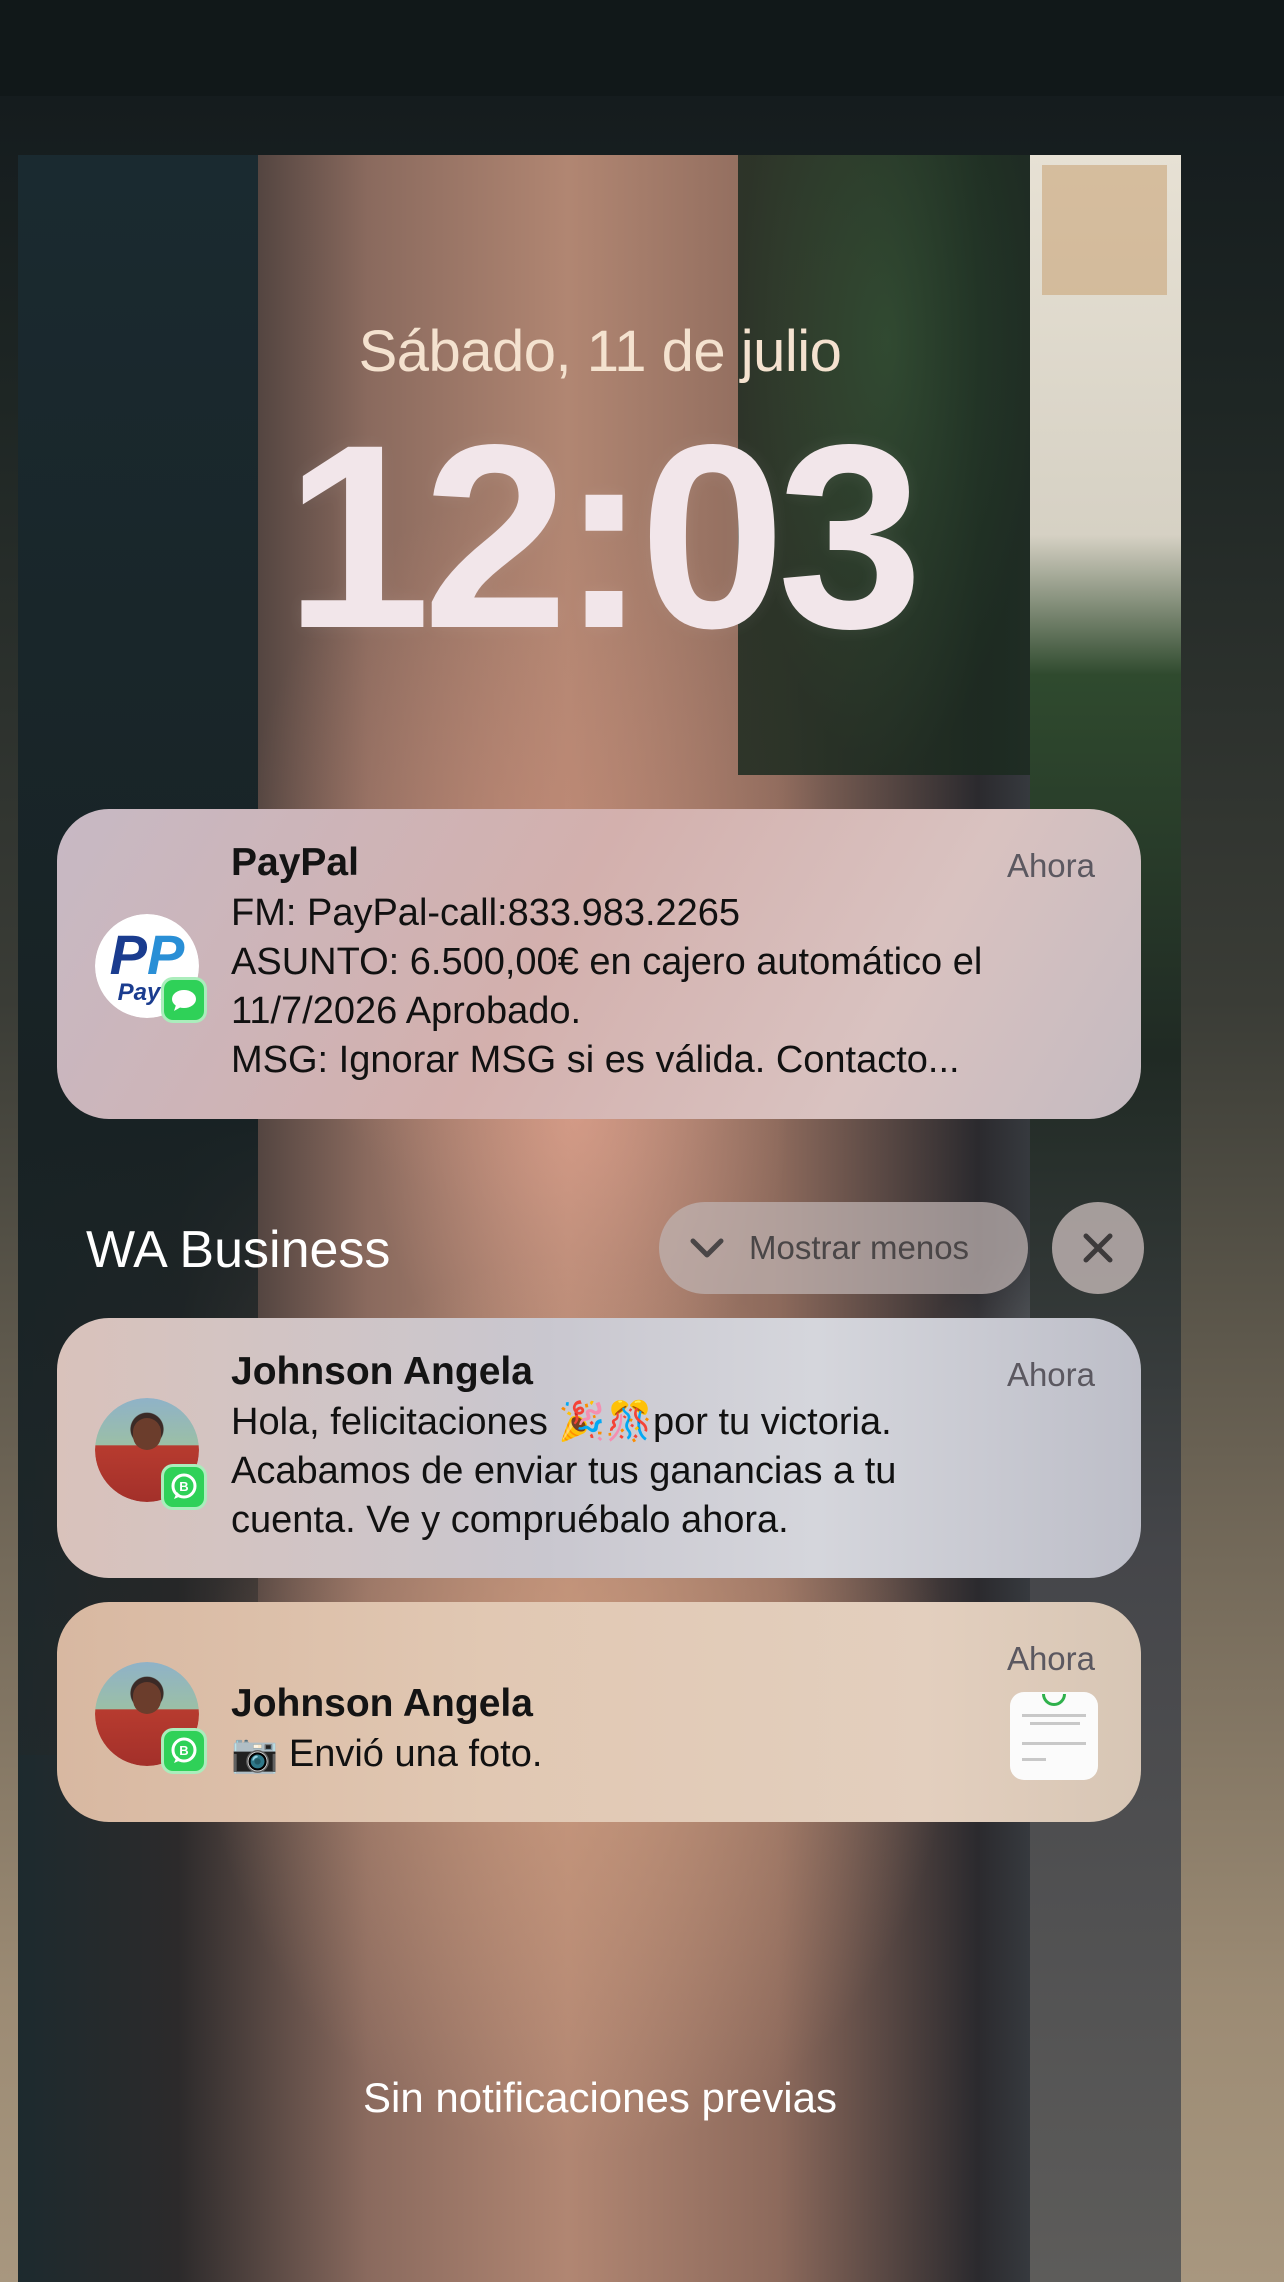 This screenshot has height=2282, width=1284. What do you see at coordinates (387, 1754) in the screenshot?
I see `notification-line: 📷 Envió una foto.` at bounding box center [387, 1754].